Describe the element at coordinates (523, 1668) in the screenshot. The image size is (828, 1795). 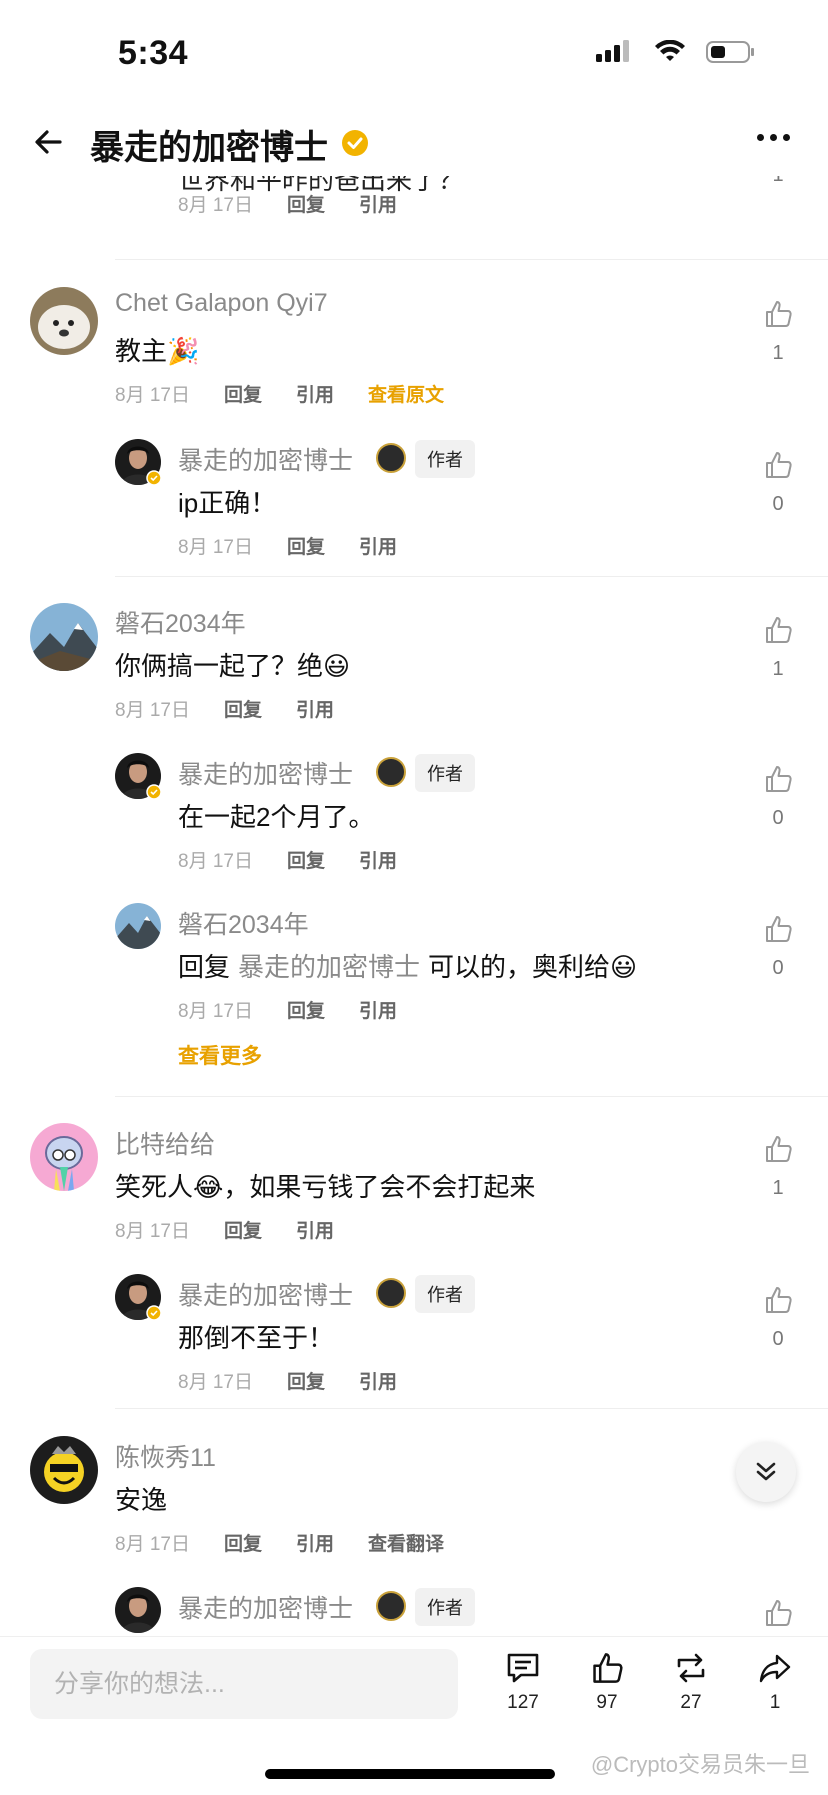
I see `comment-icon` at that location.